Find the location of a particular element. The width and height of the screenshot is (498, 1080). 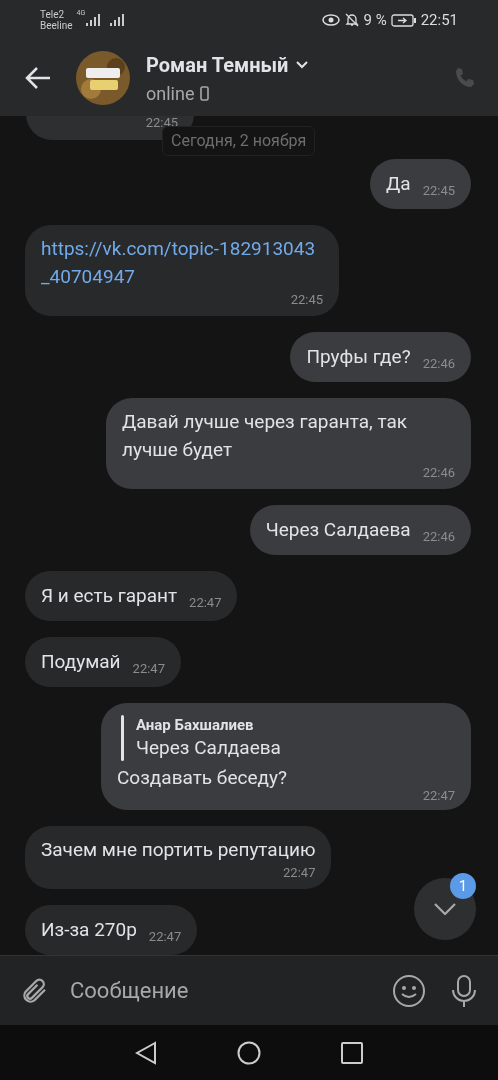

message-text: Создавать беседу? is located at coordinates (202, 778).